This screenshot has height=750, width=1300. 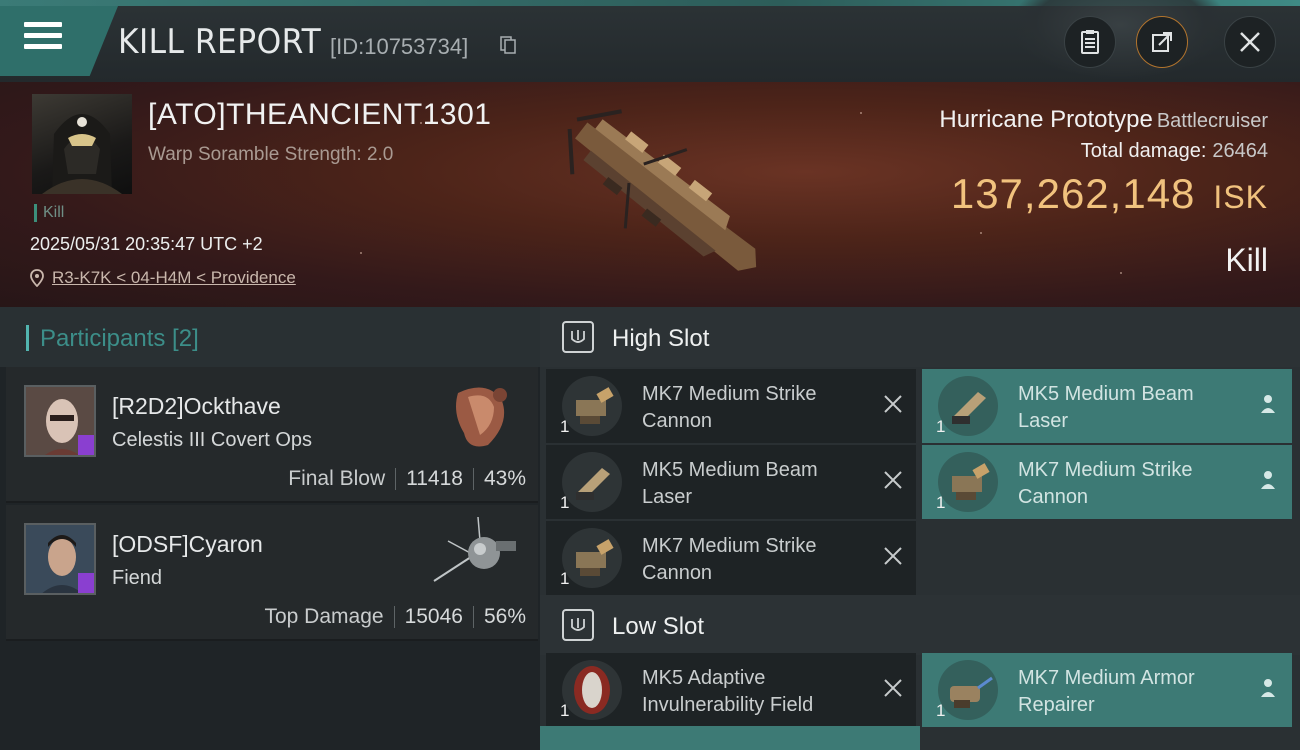 What do you see at coordinates (324, 616) in the screenshot?
I see `participant-stat-label: Top Damage` at bounding box center [324, 616].